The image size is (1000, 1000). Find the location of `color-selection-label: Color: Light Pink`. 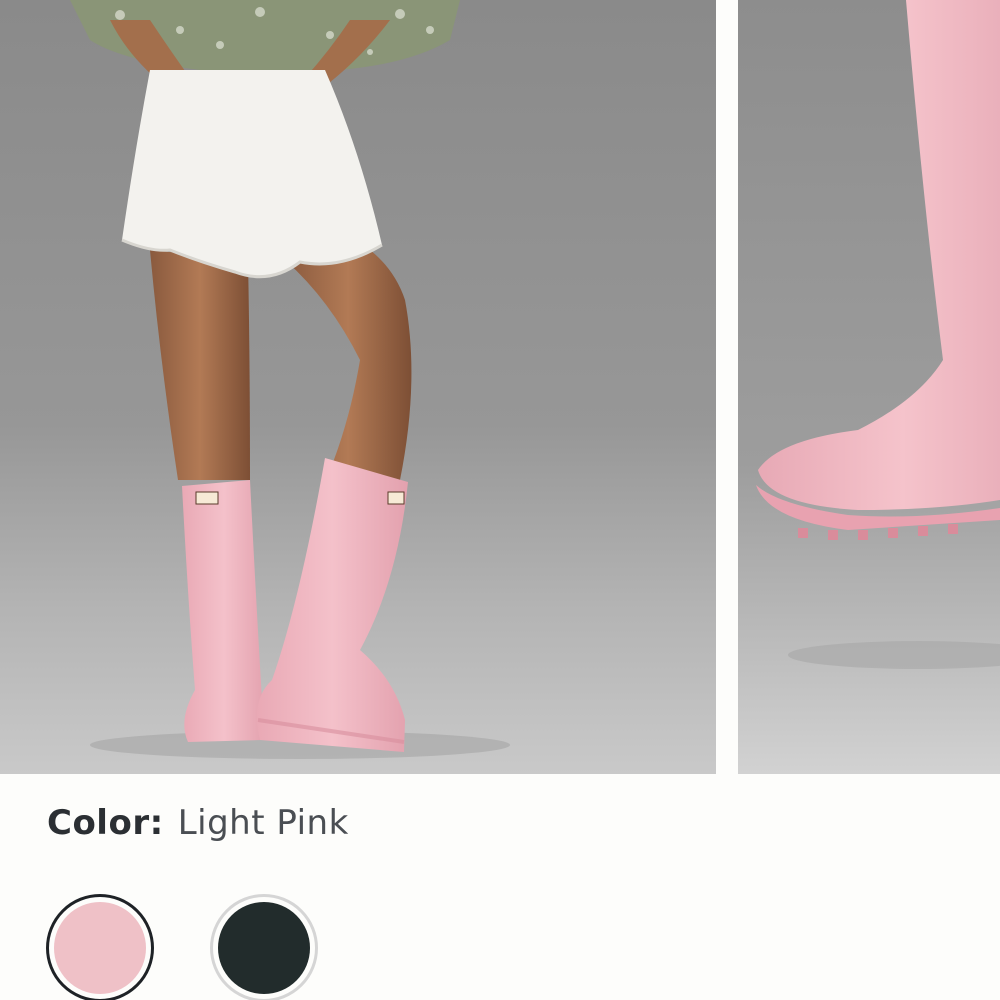

color-selection-label: Color: Light Pink is located at coordinates (198, 828).